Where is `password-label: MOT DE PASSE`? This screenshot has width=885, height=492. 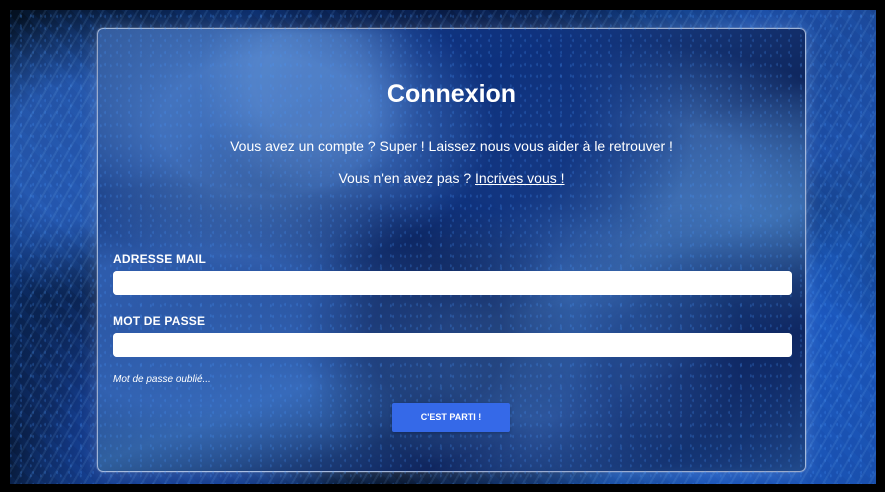
password-label: MOT DE PASSE is located at coordinates (159, 321).